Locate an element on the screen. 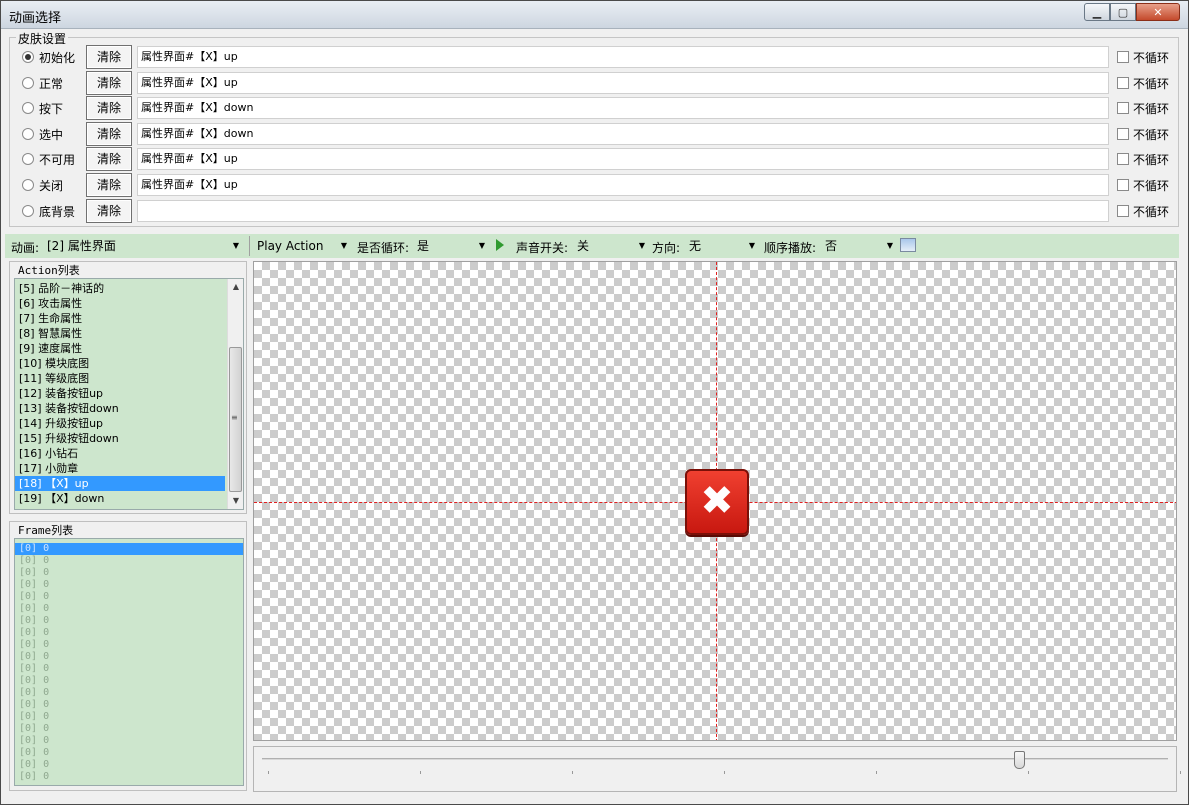  action-mode-select: Play Action ▼ is located at coordinates (302, 246).